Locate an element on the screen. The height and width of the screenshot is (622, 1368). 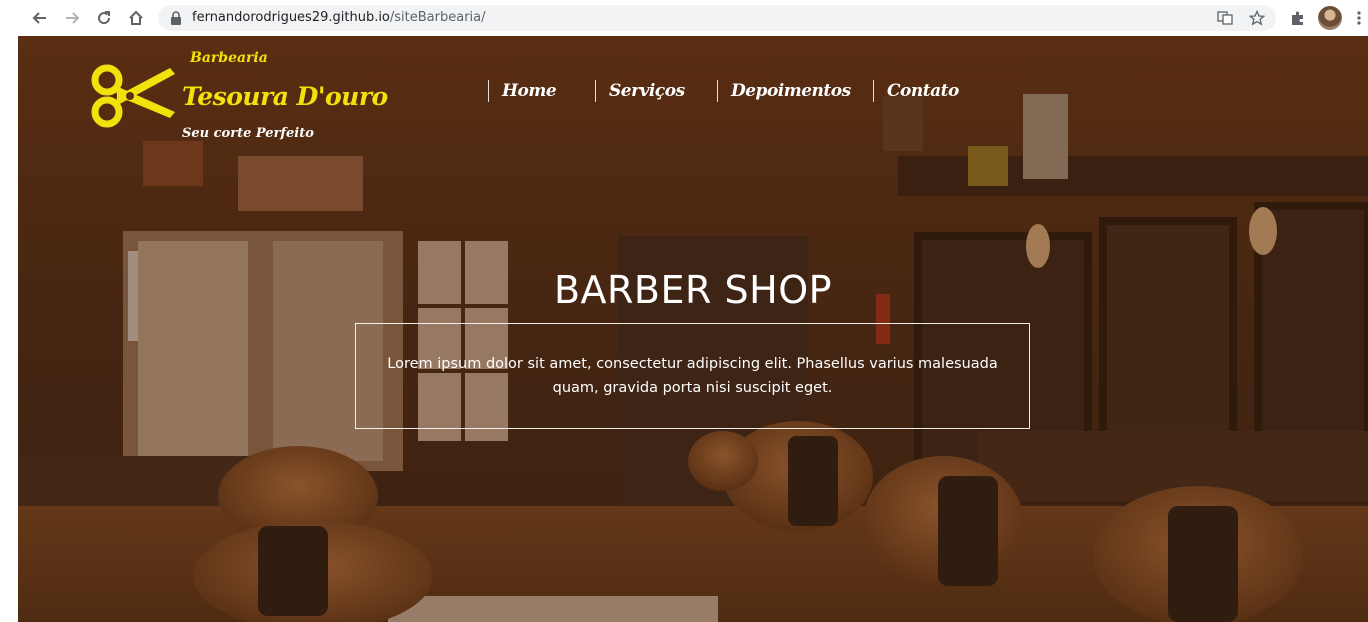
nav-item-depoimentos: Depoimentos is located at coordinates (784, 91).